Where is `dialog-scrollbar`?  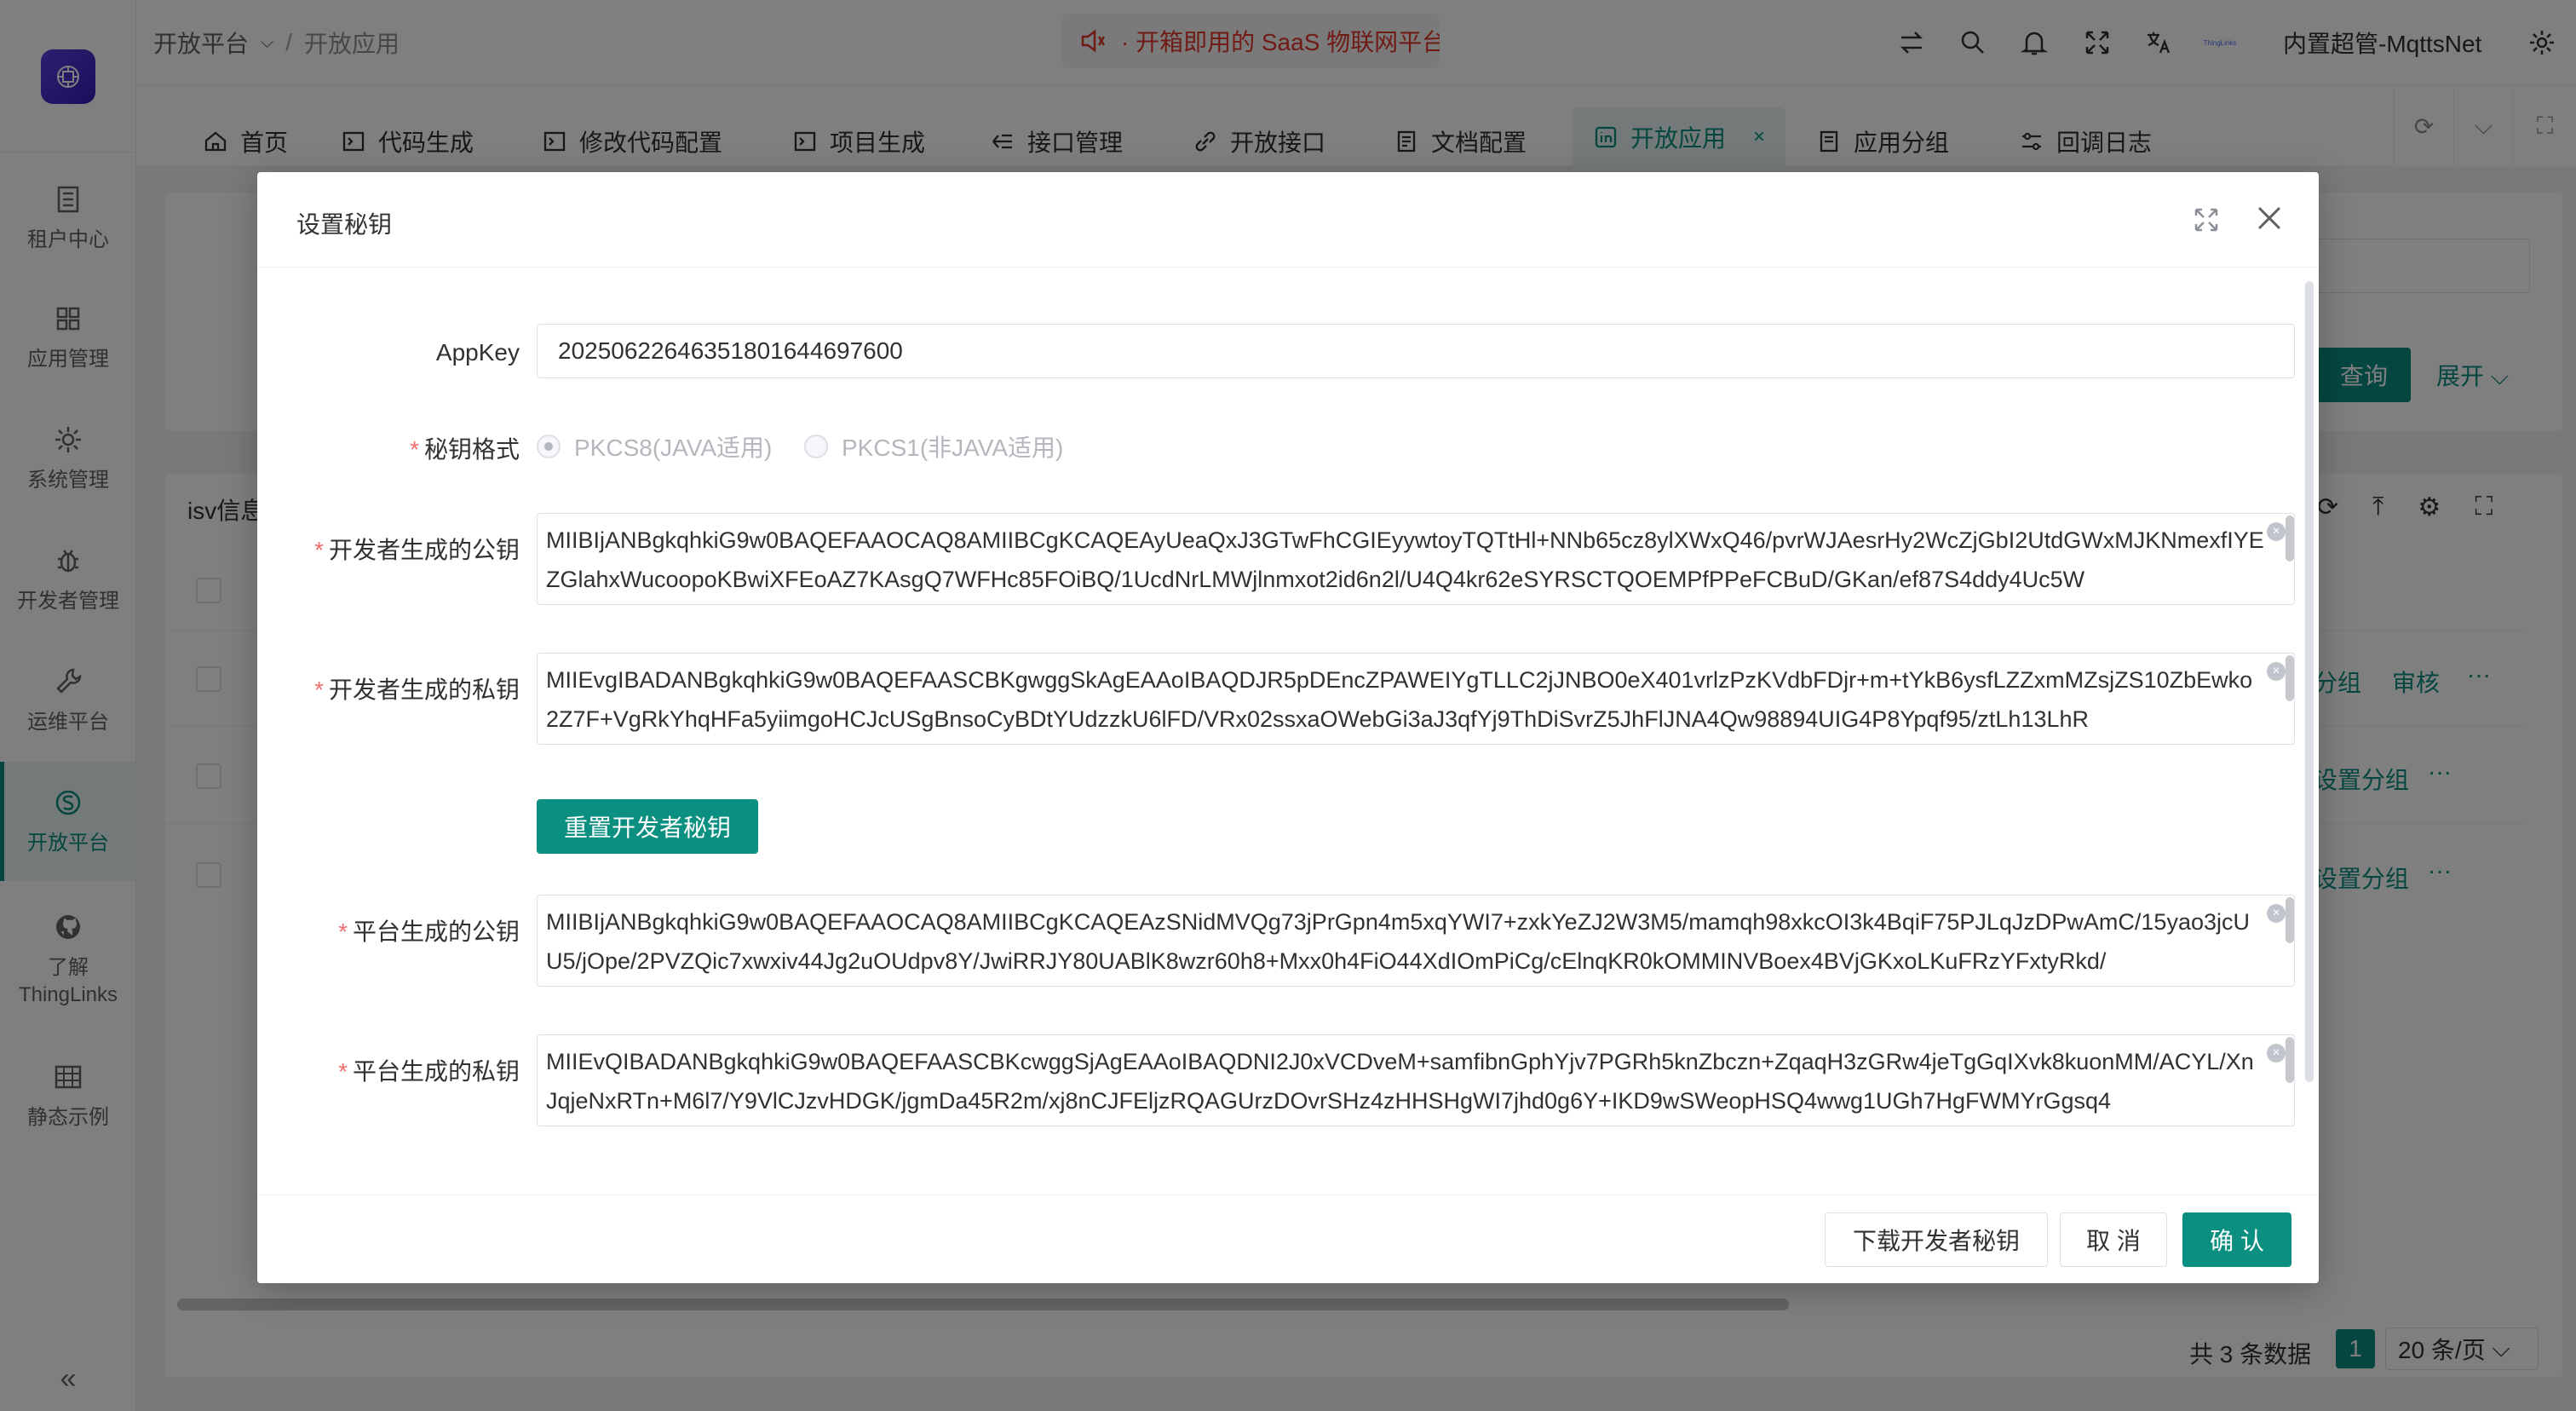 dialog-scrollbar is located at coordinates (2309, 681).